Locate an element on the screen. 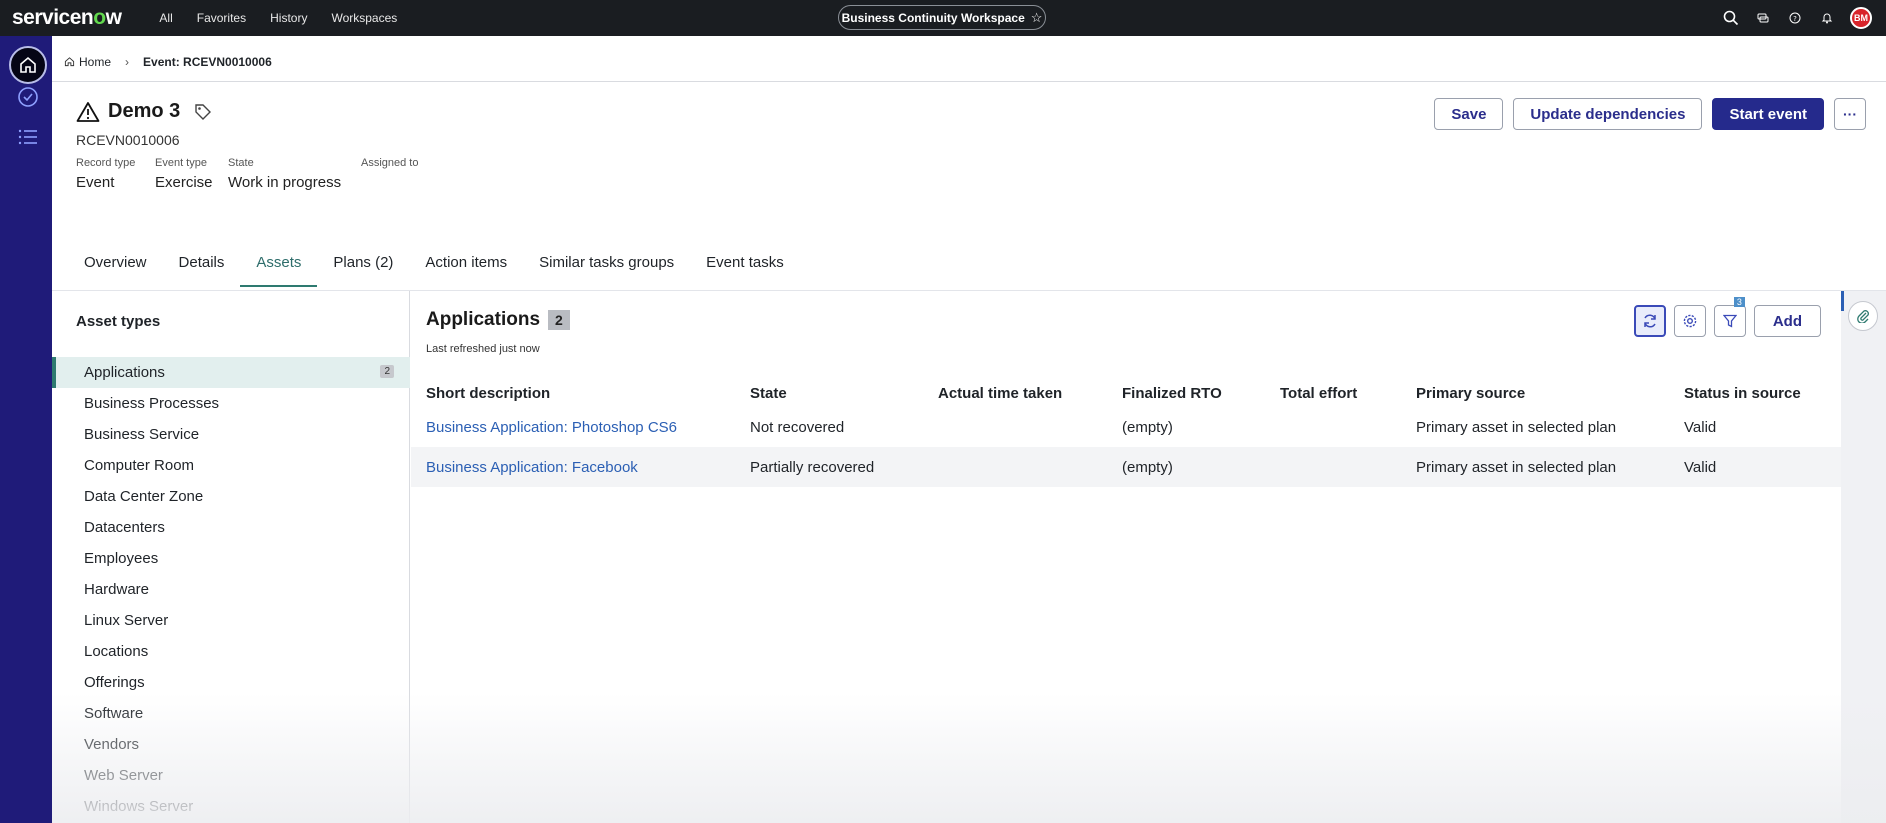 The width and height of the screenshot is (1886, 823). field-event-type: Event type Exercise is located at coordinates (184, 174).